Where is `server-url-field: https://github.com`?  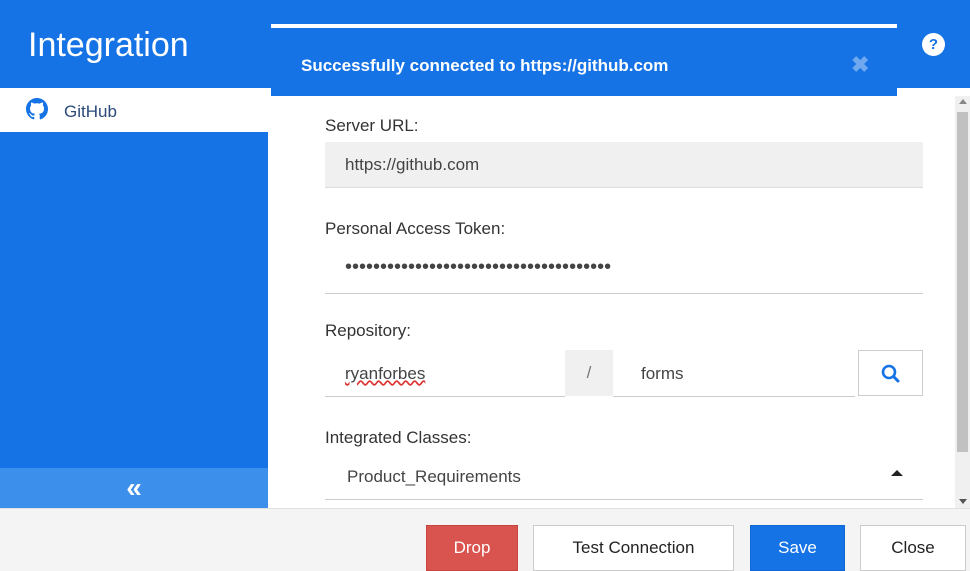 server-url-field: https://github.com is located at coordinates (624, 165).